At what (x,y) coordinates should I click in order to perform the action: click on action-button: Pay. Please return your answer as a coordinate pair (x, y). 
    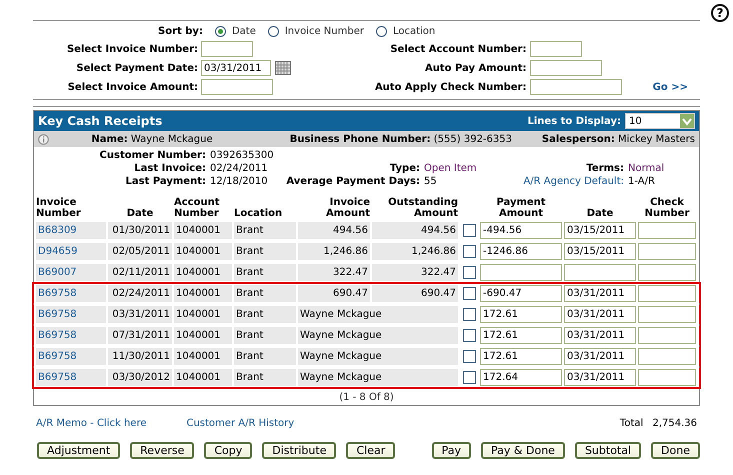
    Looking at the image, I should click on (452, 450).